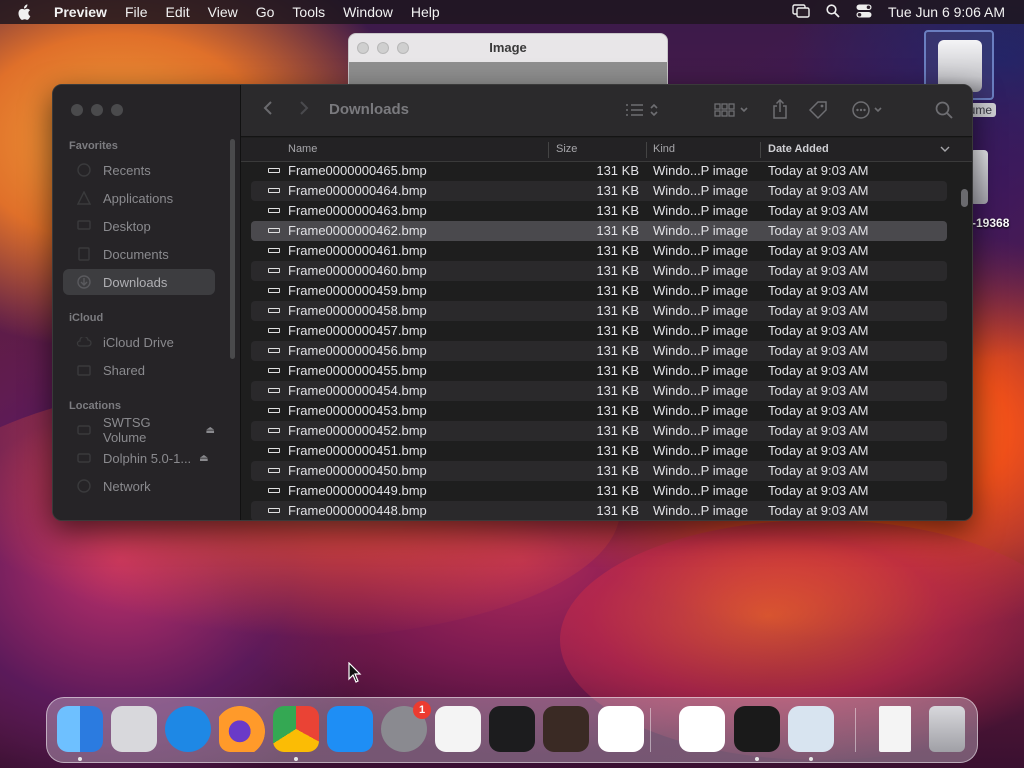  I want to click on menu-go: Go, so click(265, 12).